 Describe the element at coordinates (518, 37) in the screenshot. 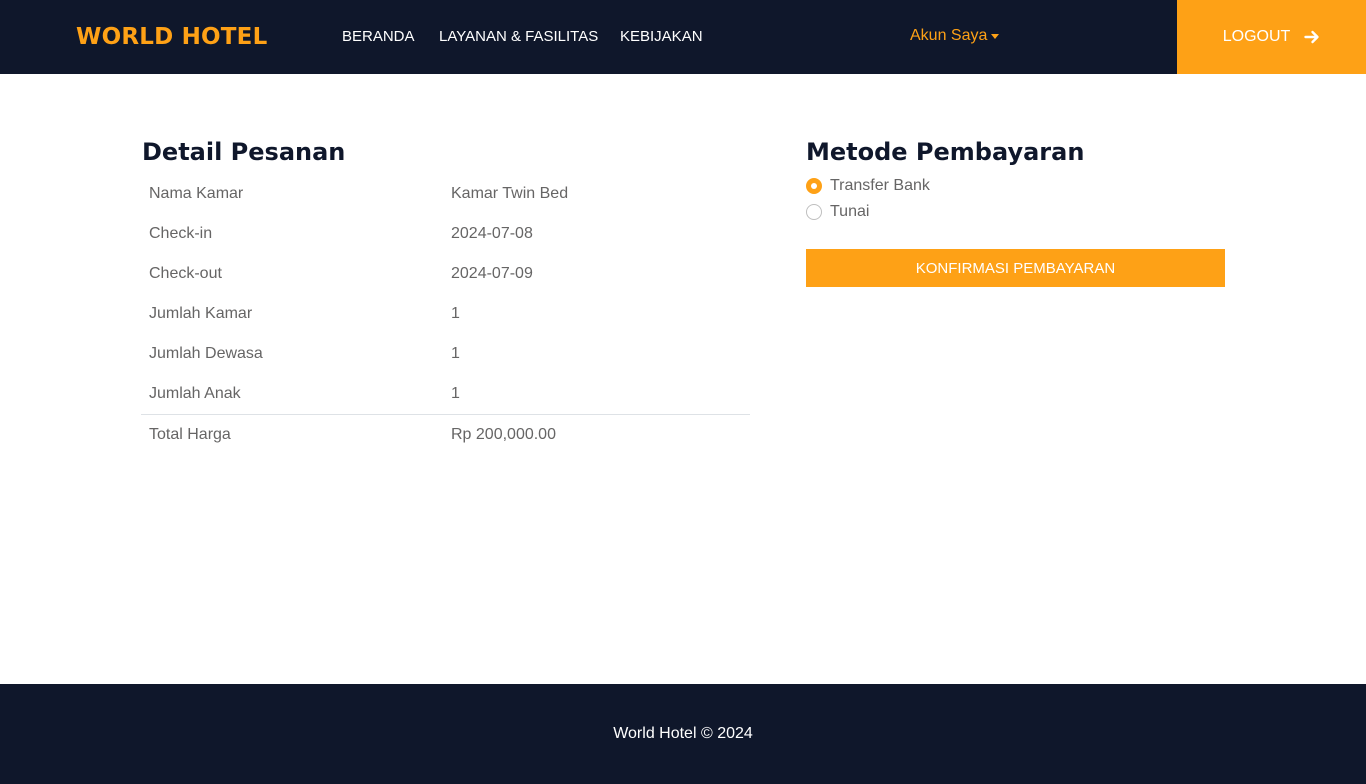

I see `nav-link-layanan-fasilitas: LAYANAN & FASILITAS` at that location.